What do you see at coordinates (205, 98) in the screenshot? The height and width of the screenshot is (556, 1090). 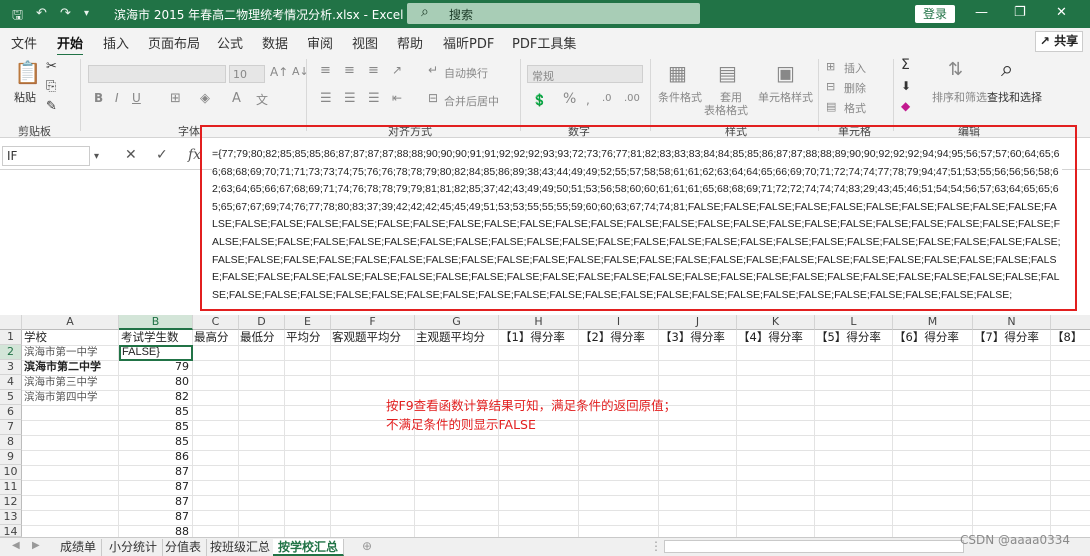 I see `fill-color-icon: ◈` at bounding box center [205, 98].